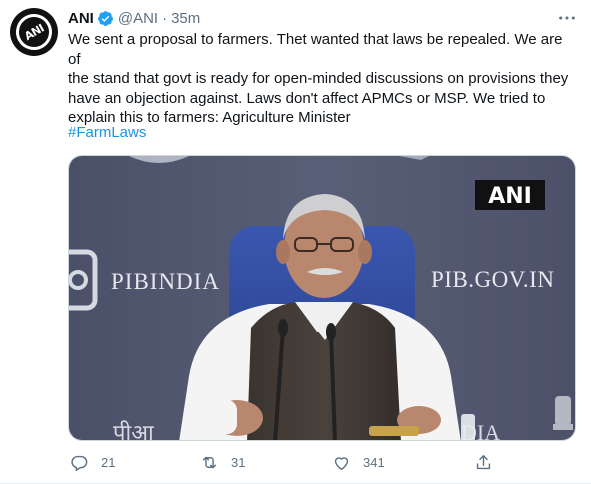 The image size is (591, 484). Describe the element at coordinates (138, 18) in the screenshot. I see `author-handle: @ANI` at that location.